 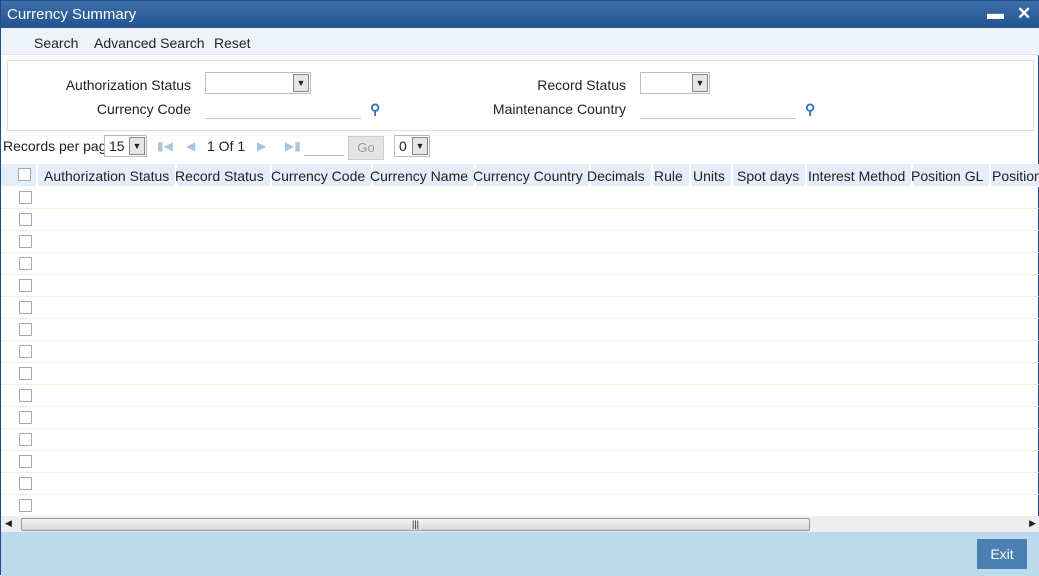 What do you see at coordinates (415, 524) in the screenshot?
I see `scrollbar-thumb: |||` at bounding box center [415, 524].